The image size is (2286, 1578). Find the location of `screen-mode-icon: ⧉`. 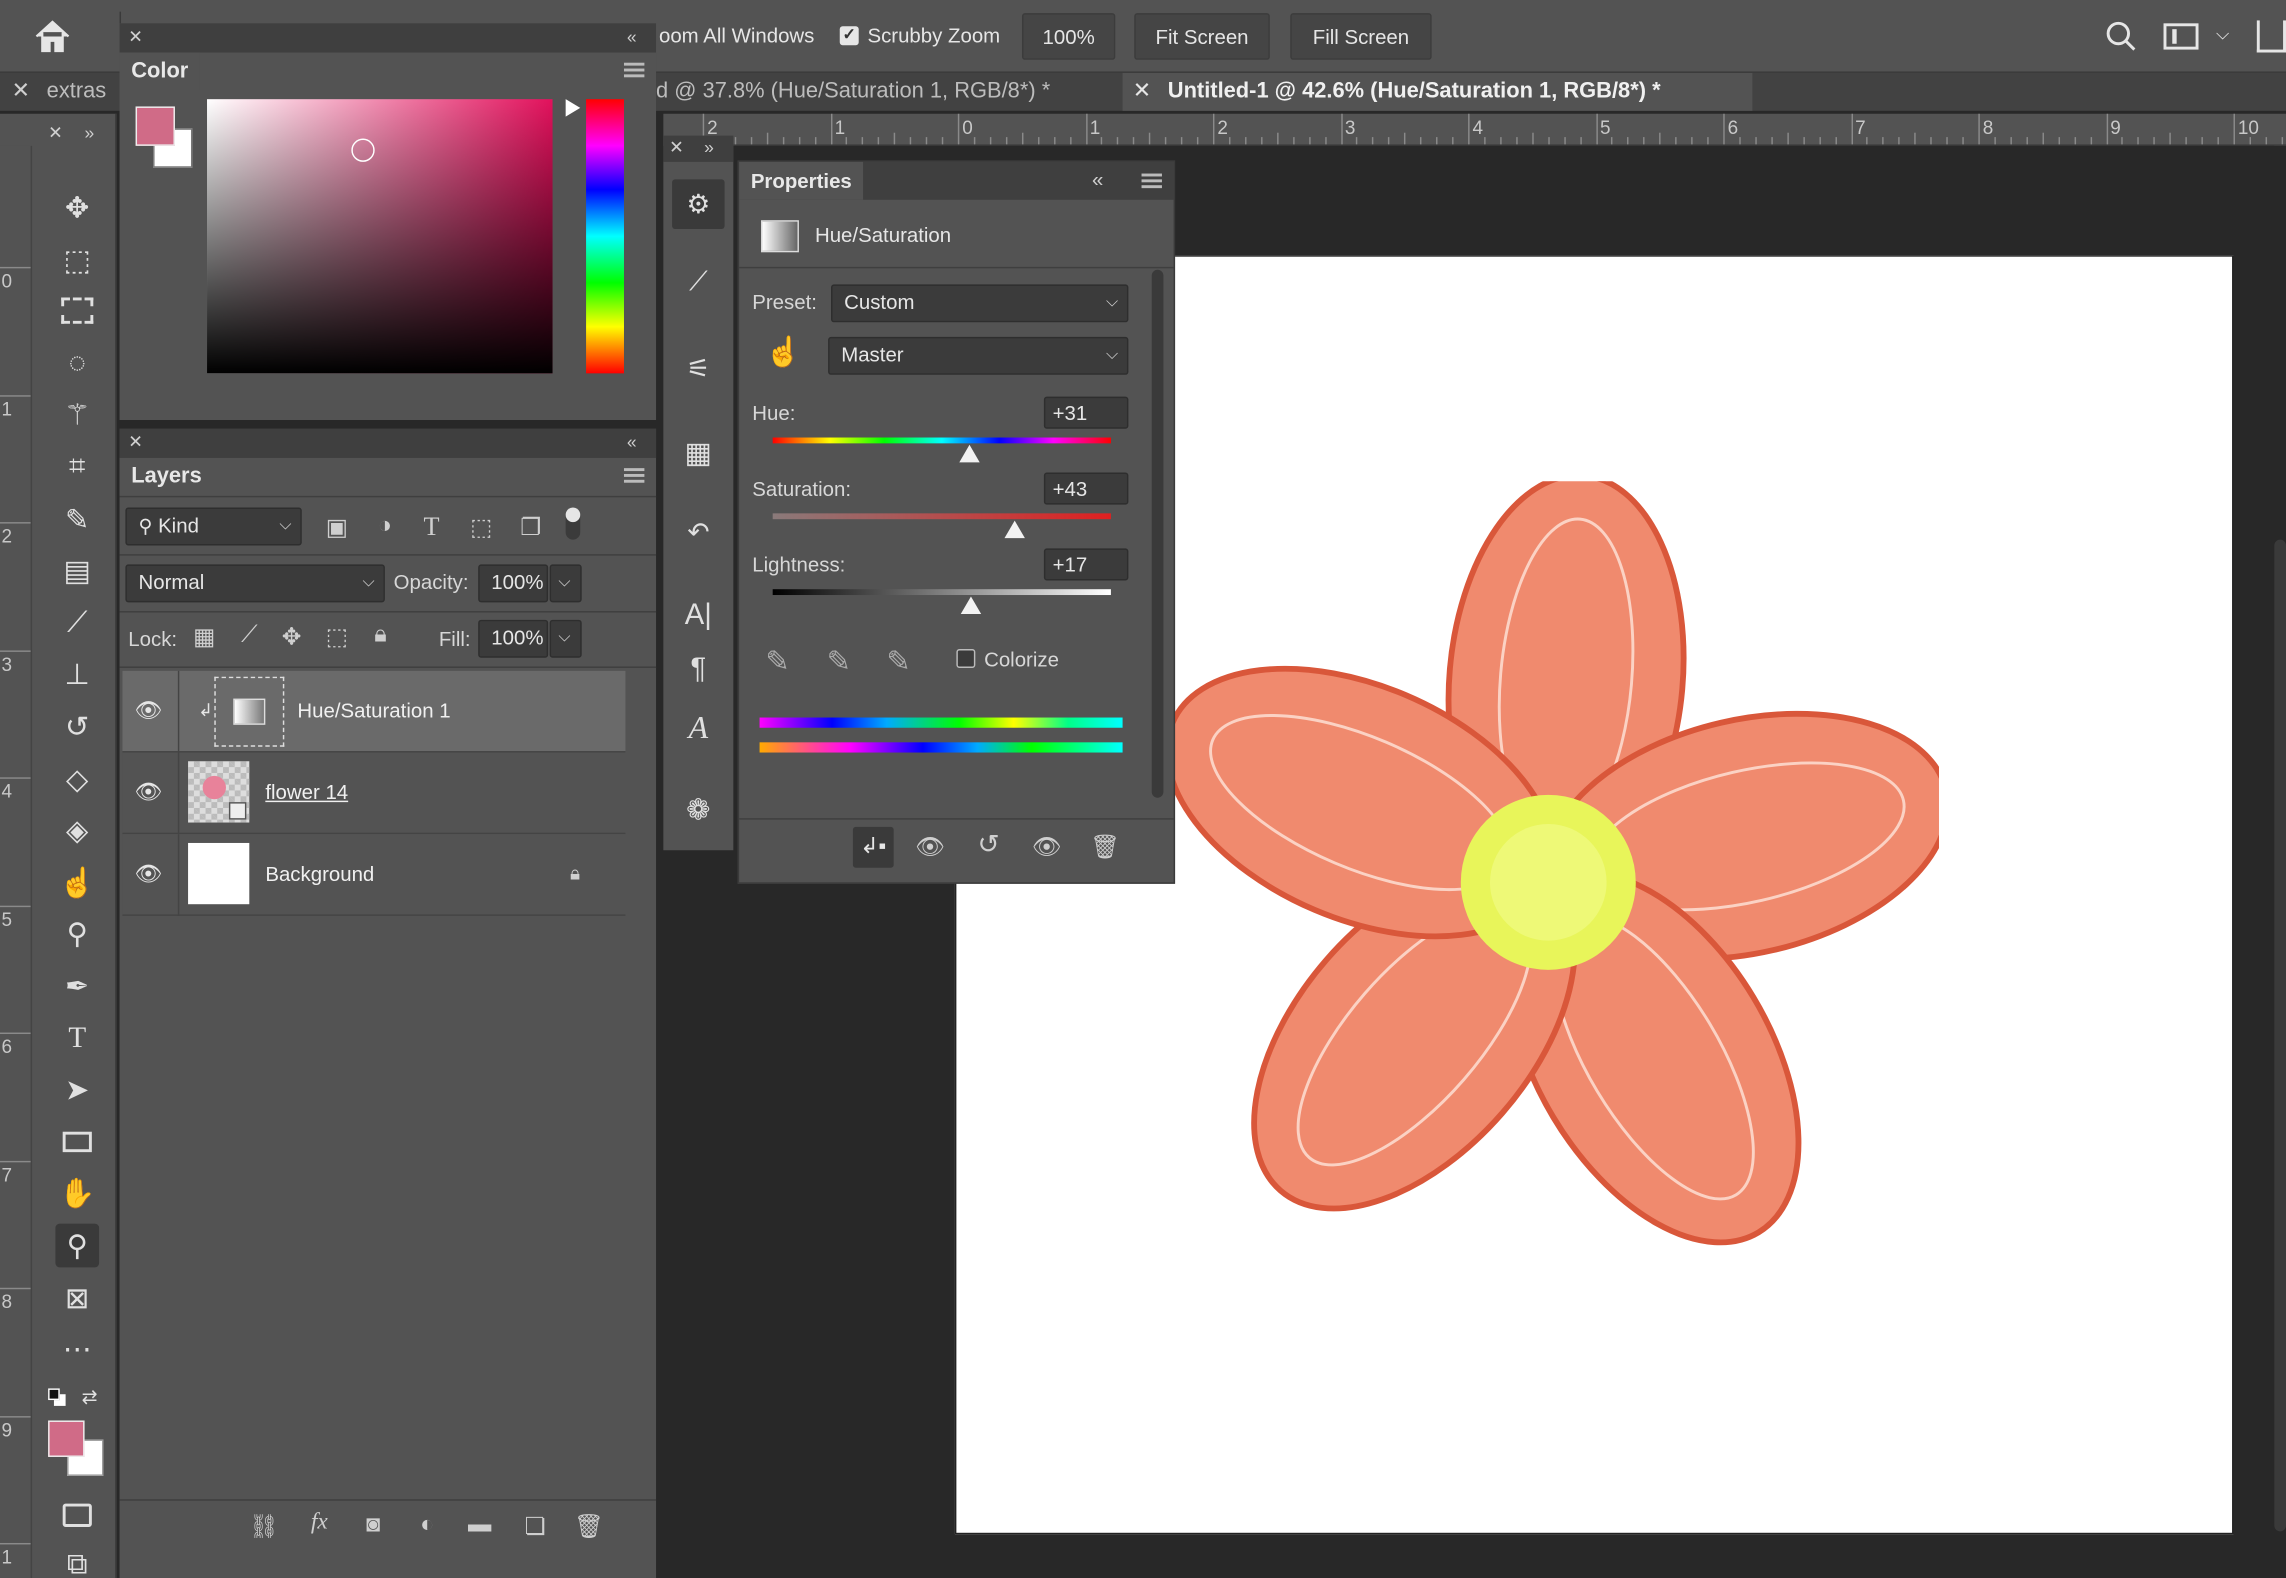

screen-mode-icon: ⧉ is located at coordinates (77, 1560).